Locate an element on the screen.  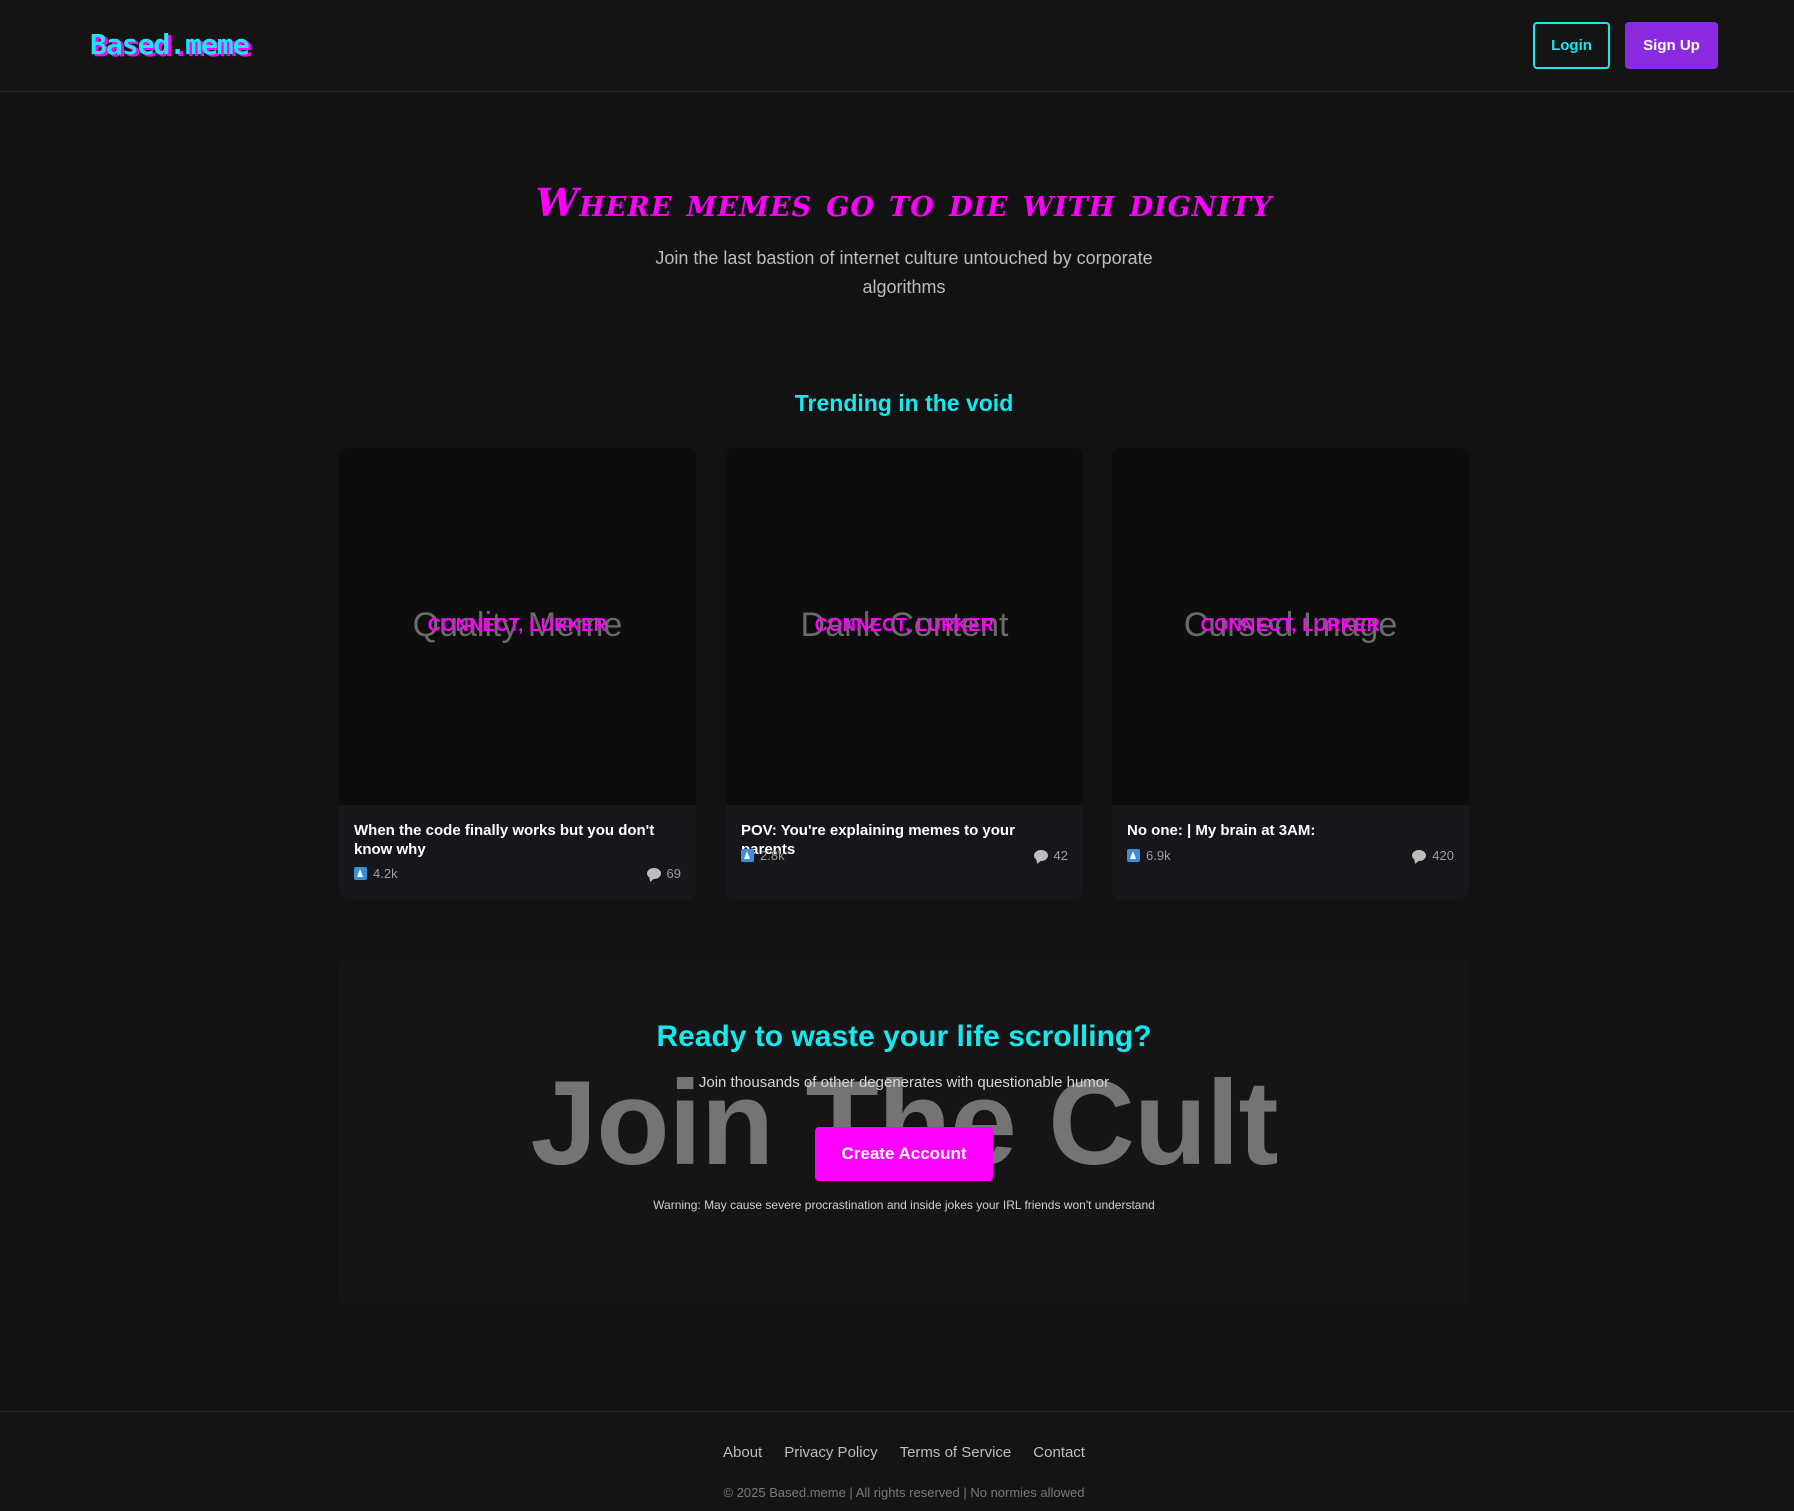
meme-image-placeholder: Cursed Image CONNECT, LURKER is located at coordinates (1290, 626).